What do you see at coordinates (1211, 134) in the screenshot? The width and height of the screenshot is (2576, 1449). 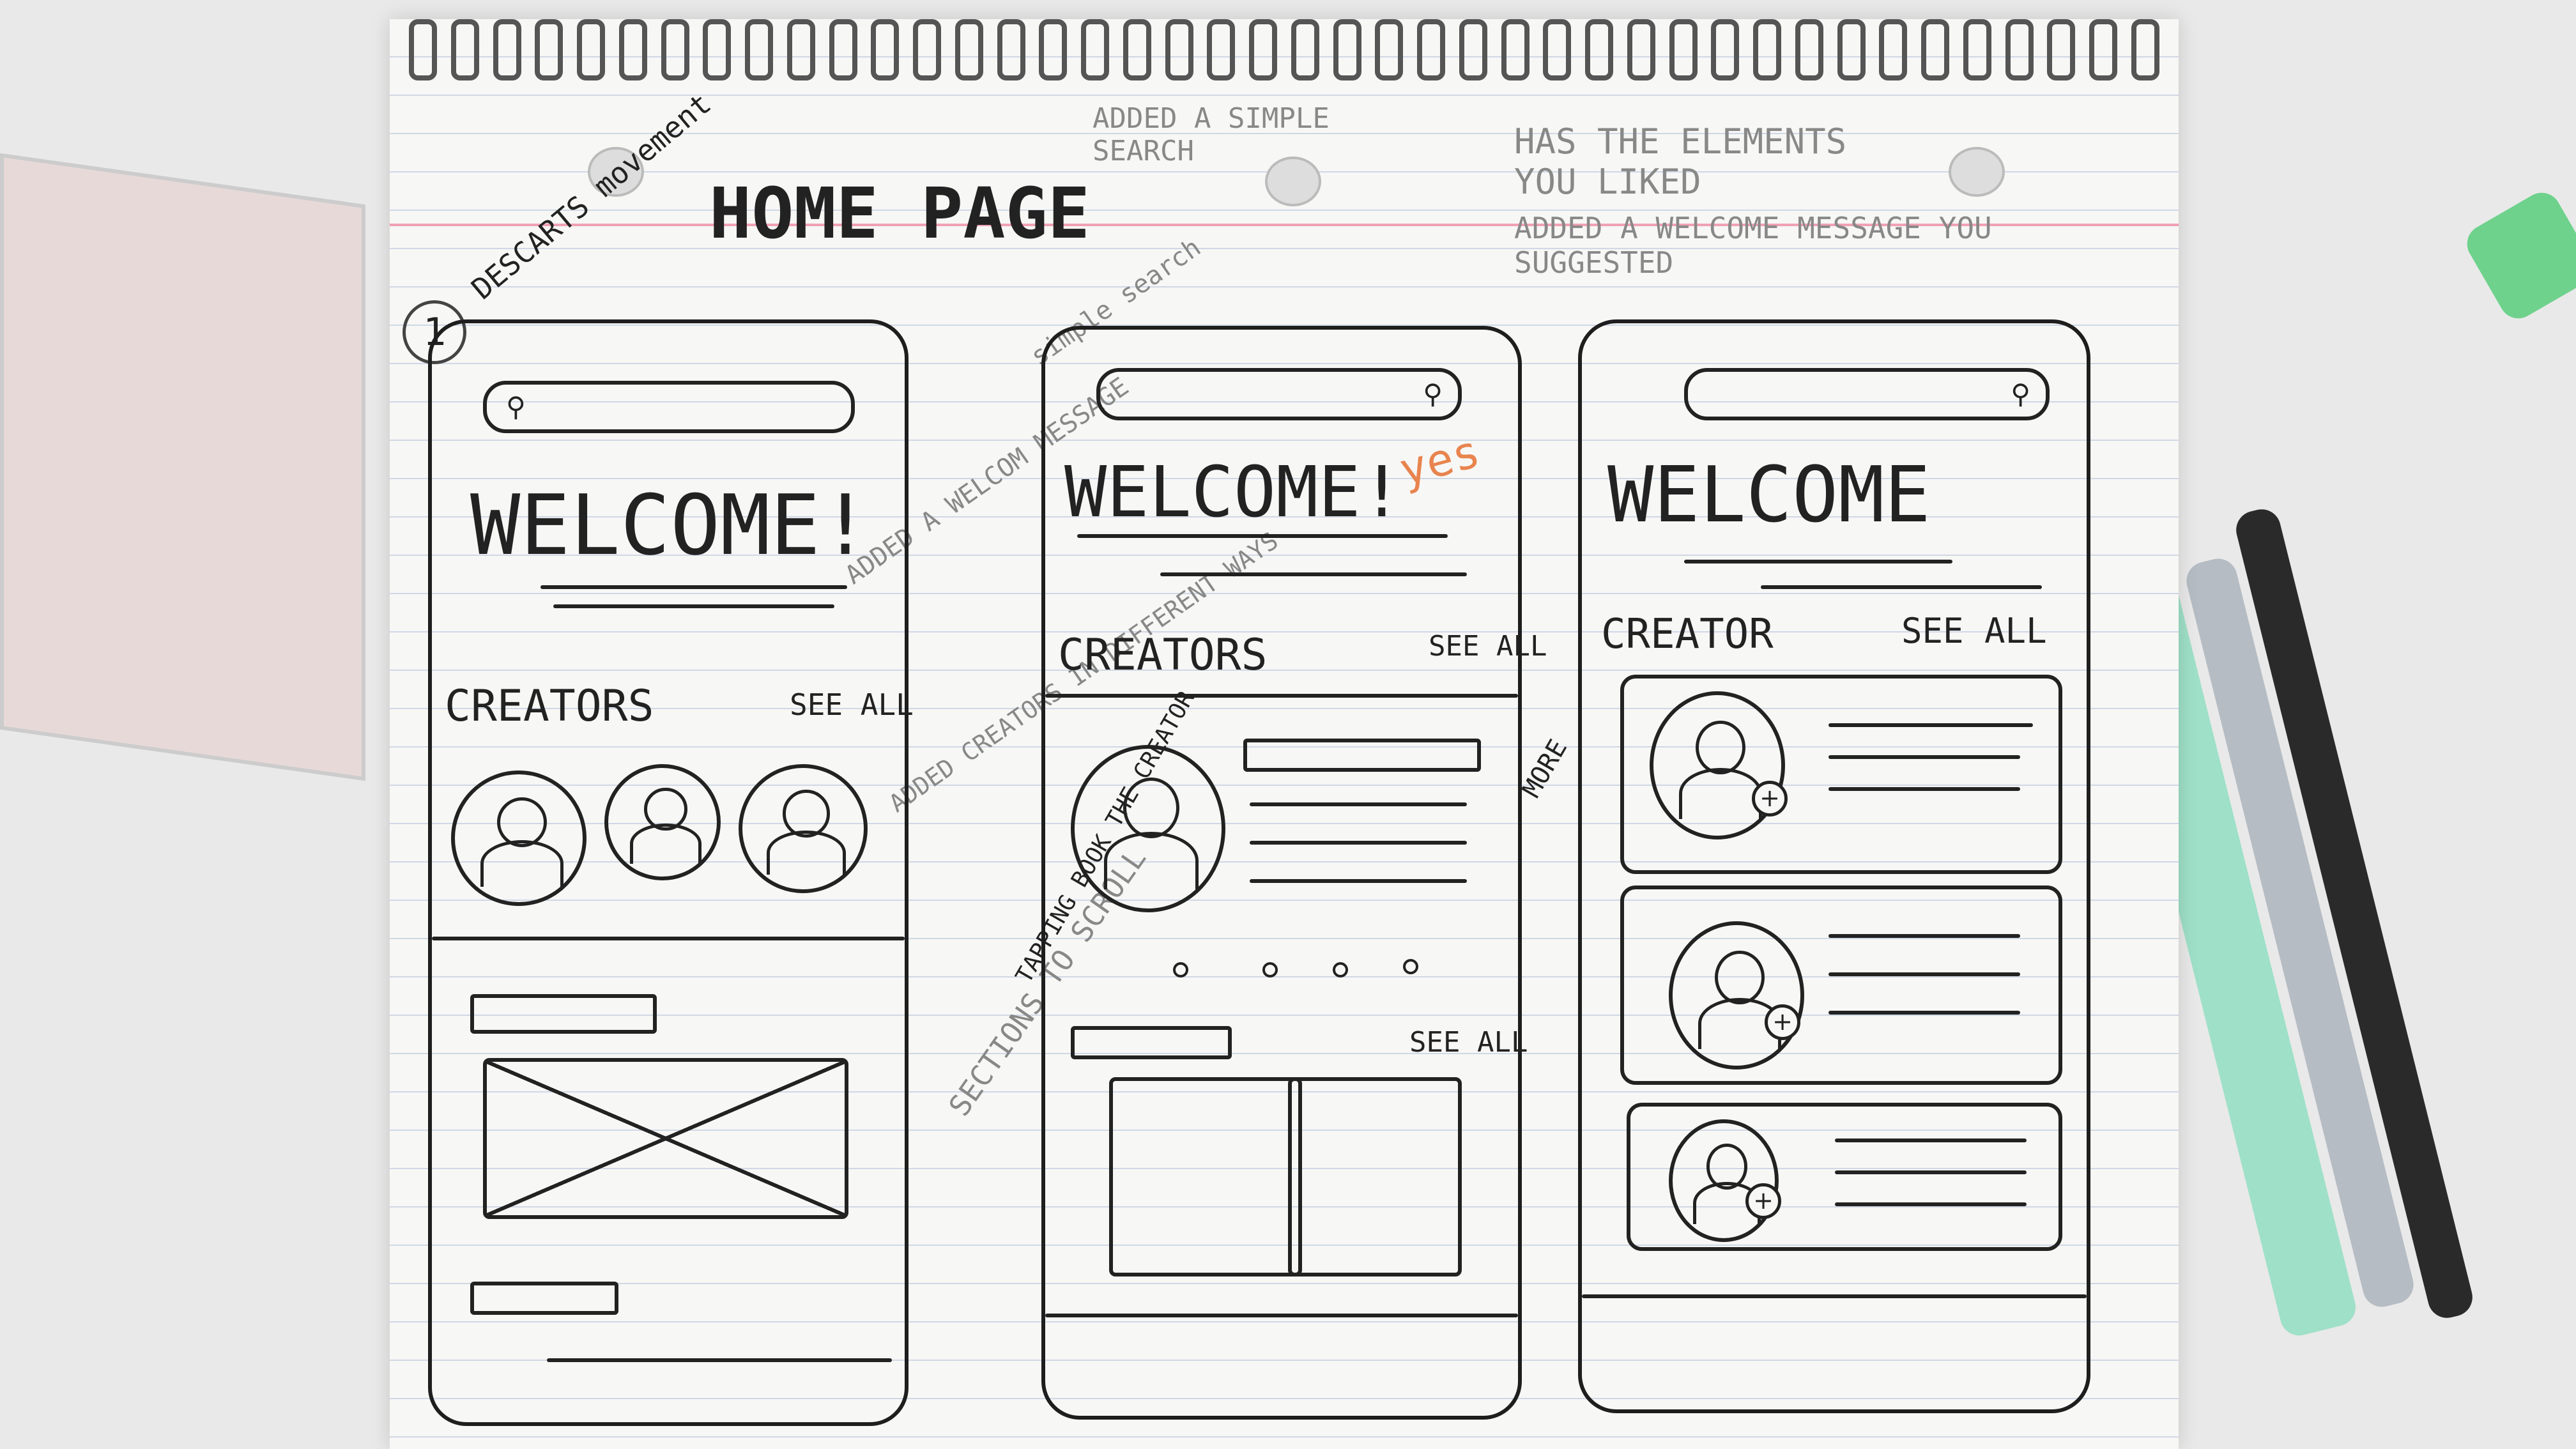 I see `note-simple-search: ADDED A SIMPLE SEARCH` at bounding box center [1211, 134].